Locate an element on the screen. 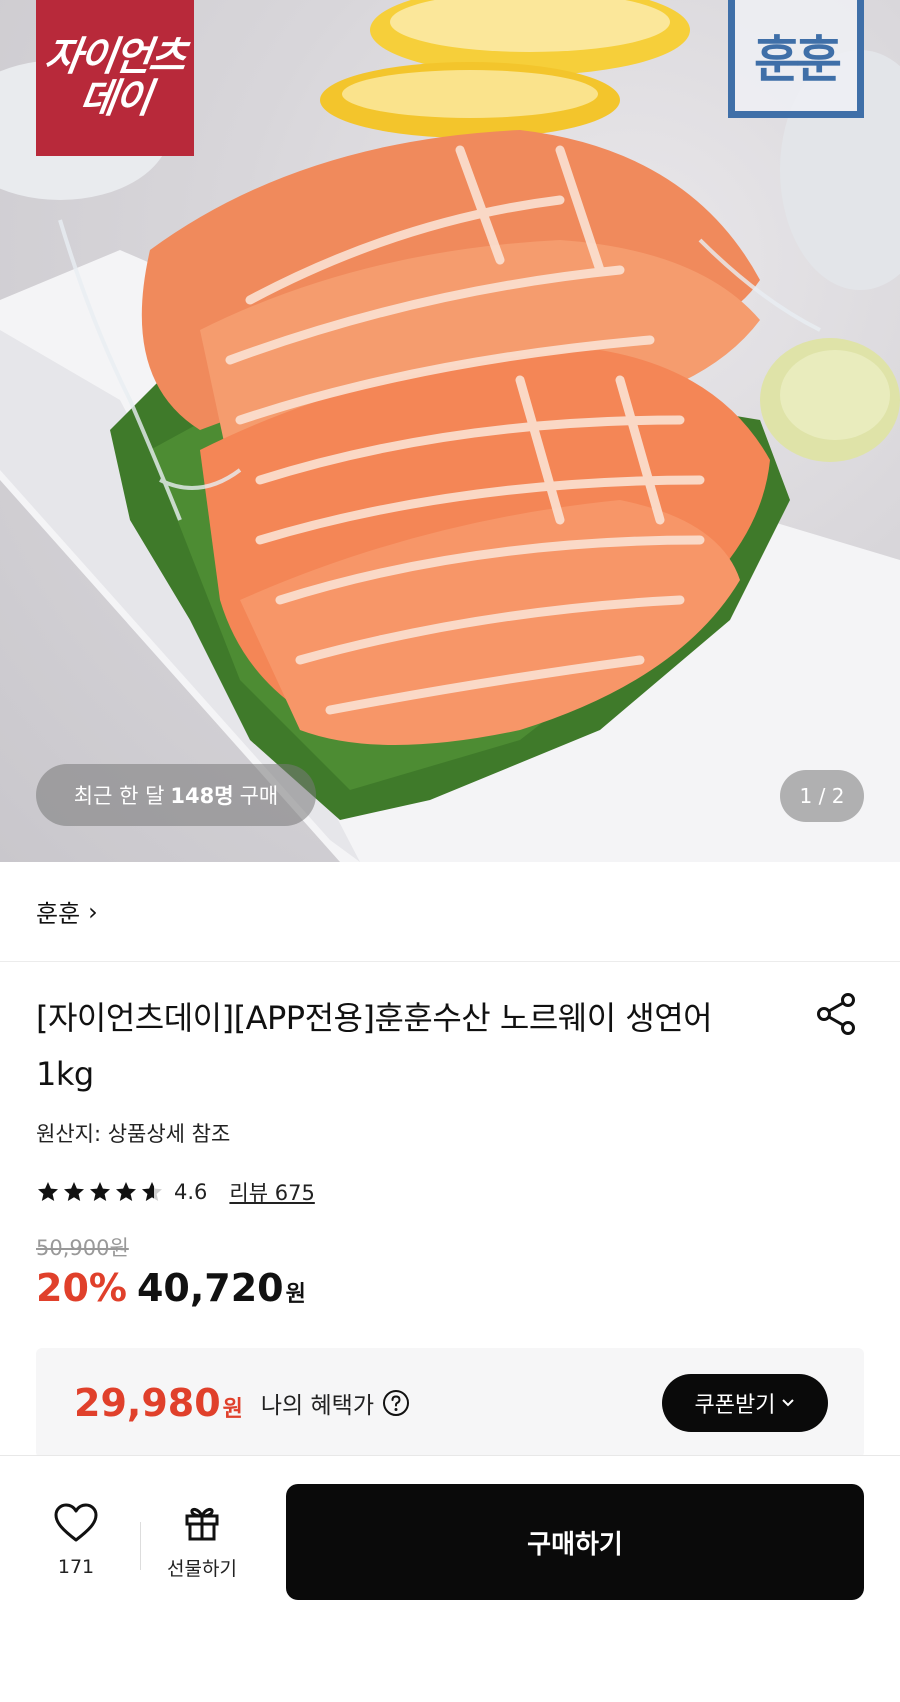  brand-logo-line1: 자이언츠 is located at coordinates (115, 57).